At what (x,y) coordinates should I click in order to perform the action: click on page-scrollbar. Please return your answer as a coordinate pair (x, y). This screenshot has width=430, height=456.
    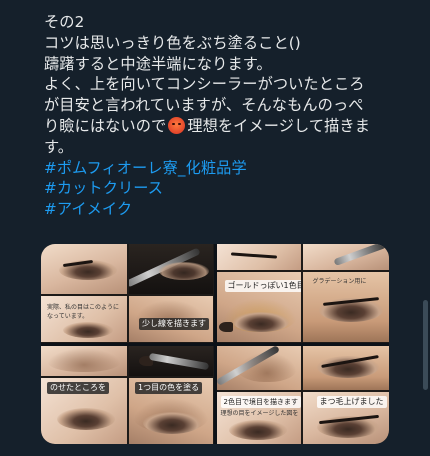
    Looking at the image, I should click on (425, 345).